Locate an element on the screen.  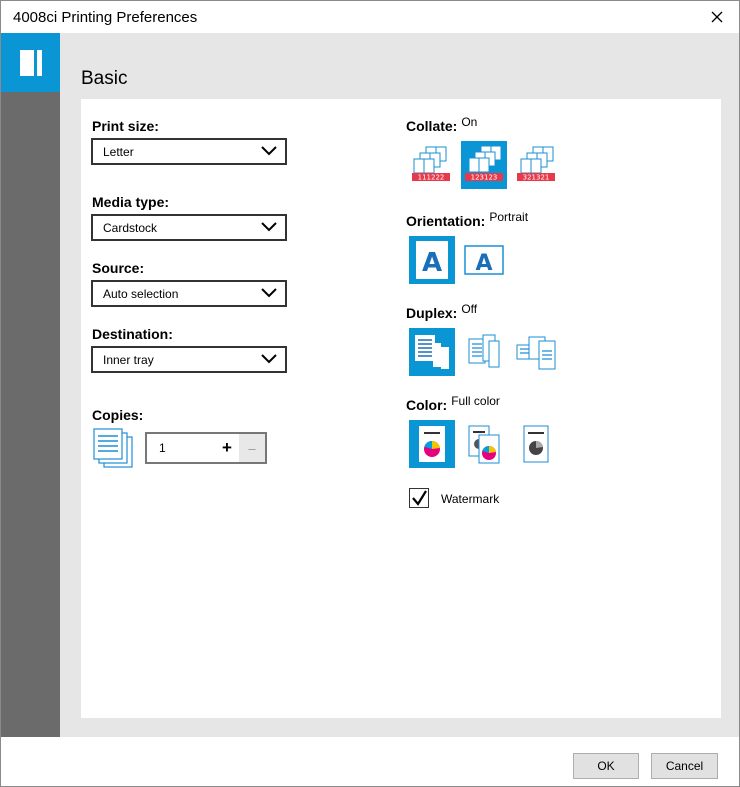
collate-label: Collate: On is located at coordinates (442, 124).